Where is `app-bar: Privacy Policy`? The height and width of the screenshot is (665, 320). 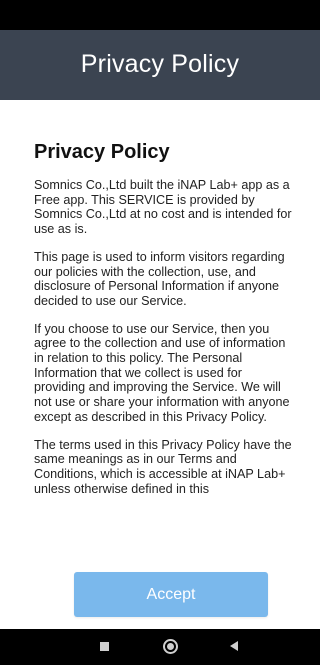 app-bar: Privacy Policy is located at coordinates (160, 65).